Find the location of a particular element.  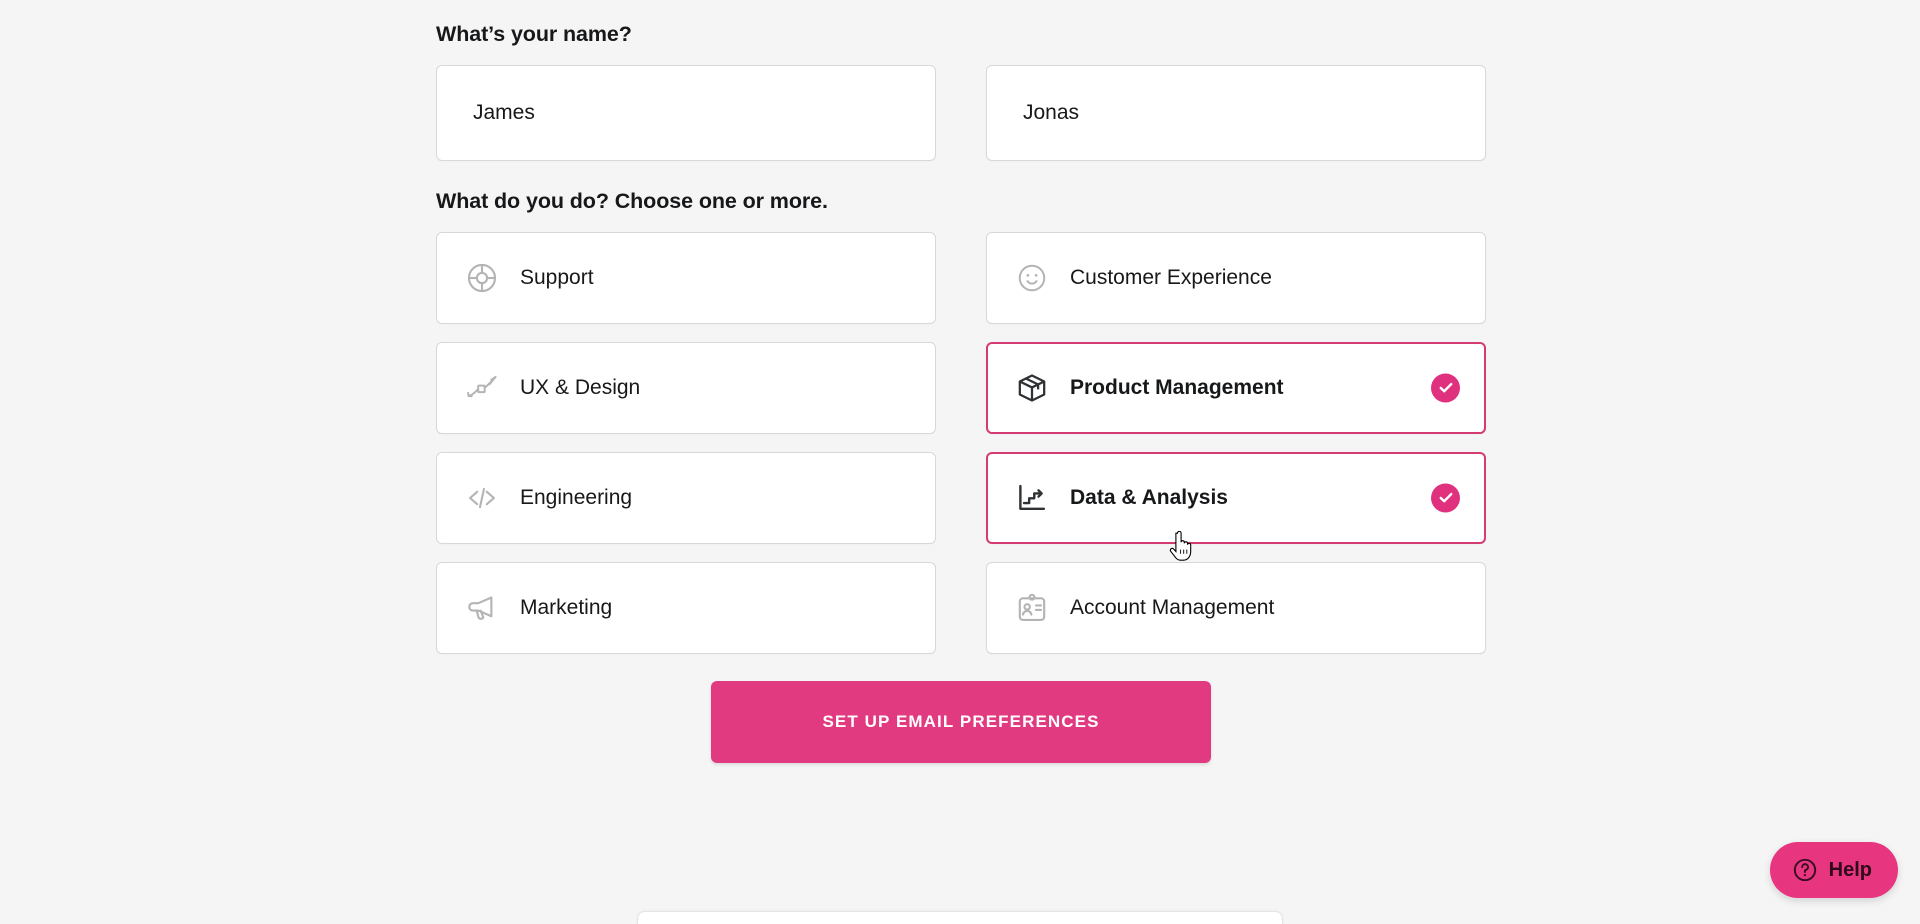

package-box-icon is located at coordinates (1032, 388).